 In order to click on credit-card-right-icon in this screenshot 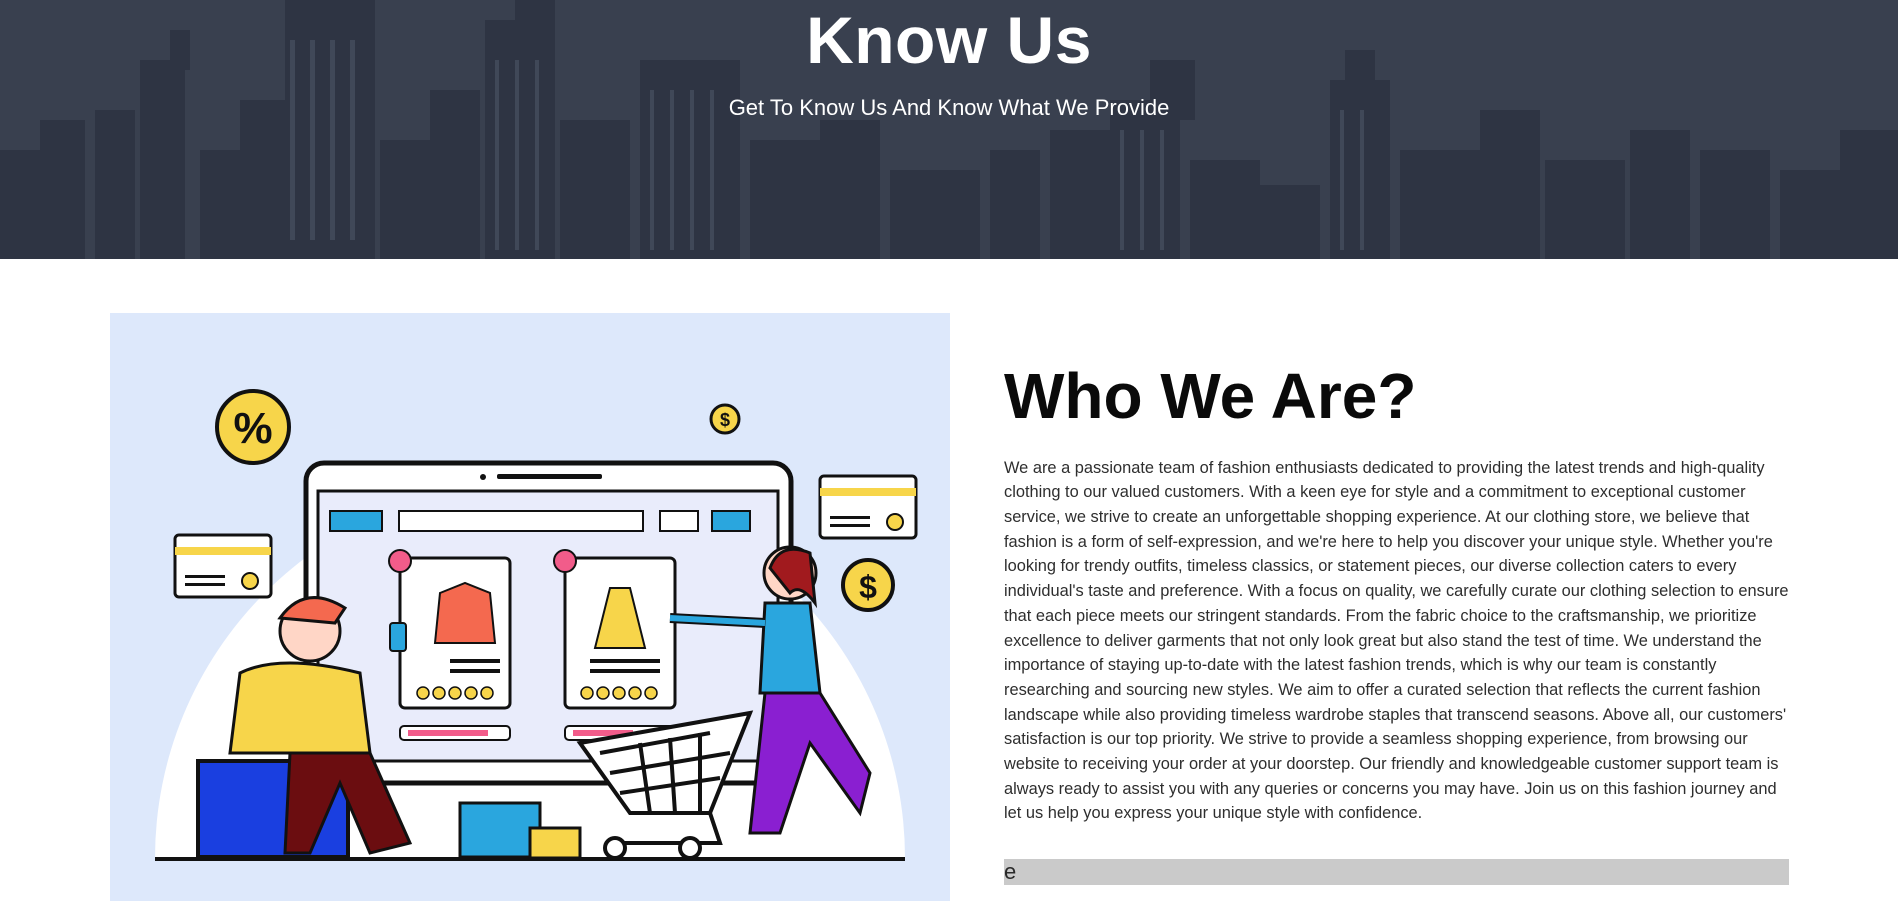, I will do `click(868, 507)`.